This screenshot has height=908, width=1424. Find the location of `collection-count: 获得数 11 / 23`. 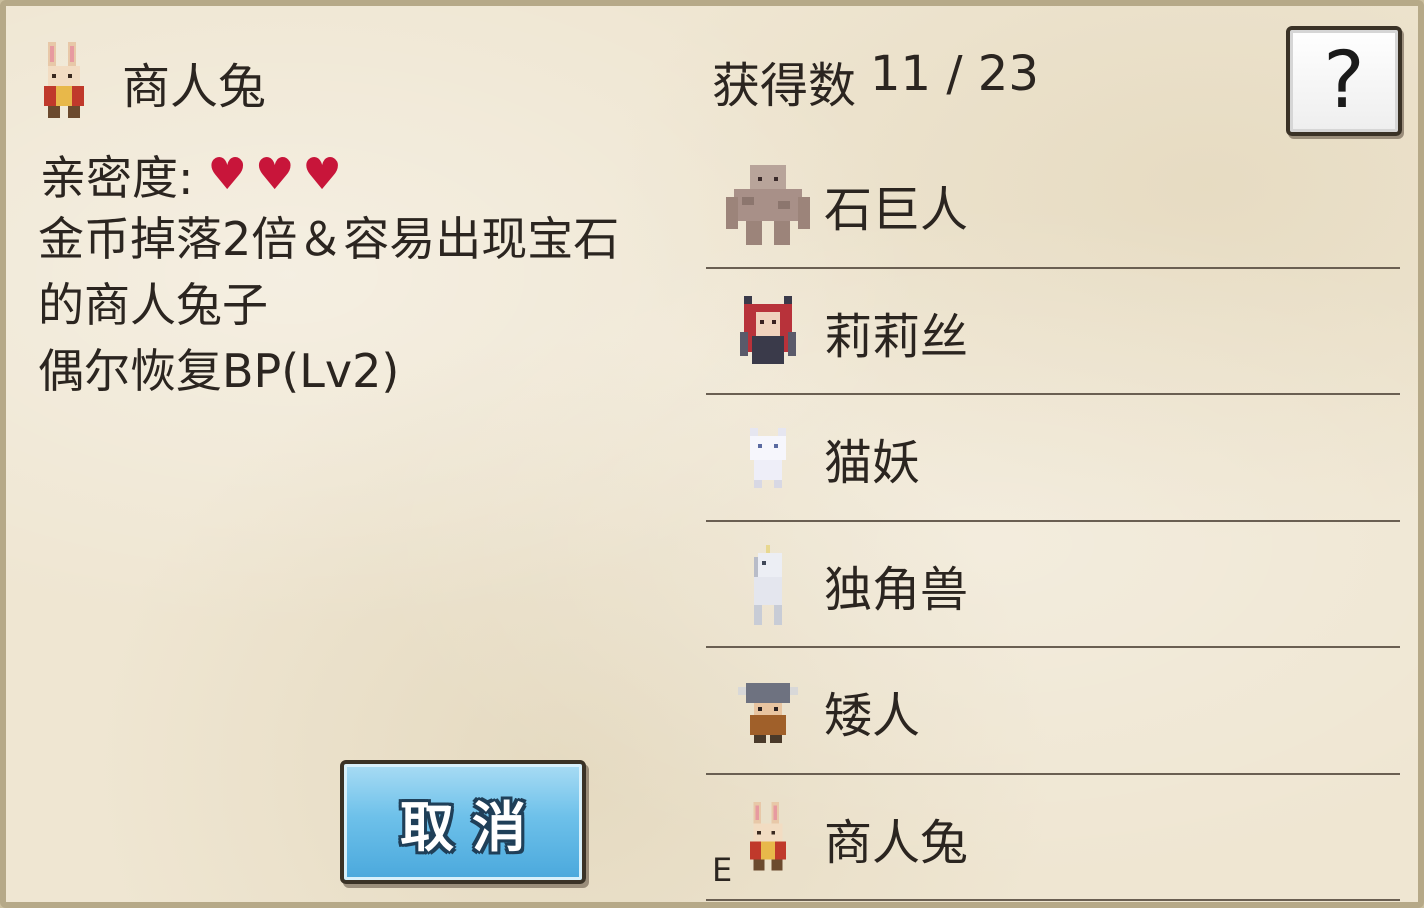

collection-count: 获得数 11 / 23 is located at coordinates (875, 81).